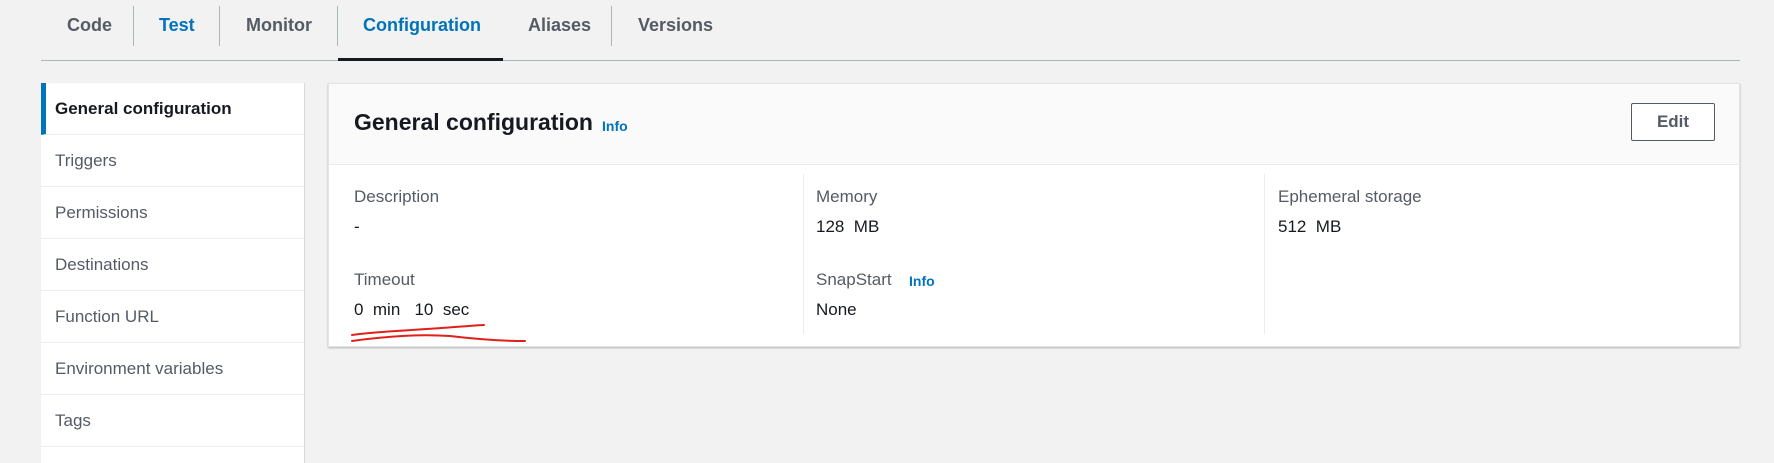 The width and height of the screenshot is (1774, 463). Describe the element at coordinates (172, 421) in the screenshot. I see `sidebar-item-tags: Tags` at that location.